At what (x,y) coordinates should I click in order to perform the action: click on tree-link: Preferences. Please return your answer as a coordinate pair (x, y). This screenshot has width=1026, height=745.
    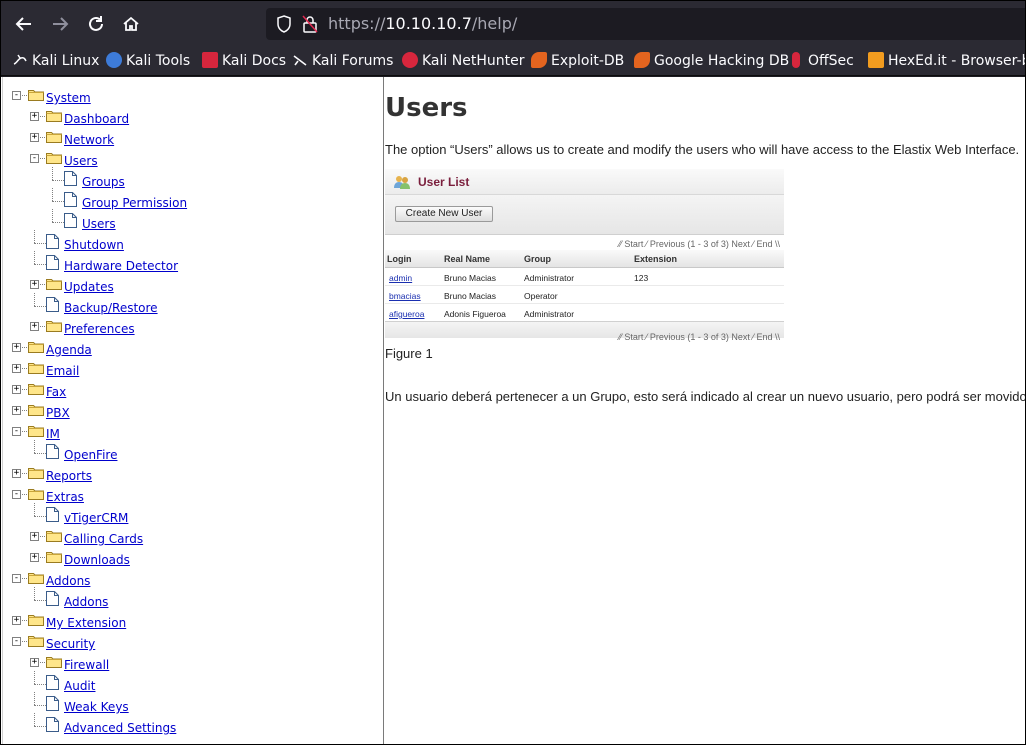
    Looking at the image, I should click on (99, 329).